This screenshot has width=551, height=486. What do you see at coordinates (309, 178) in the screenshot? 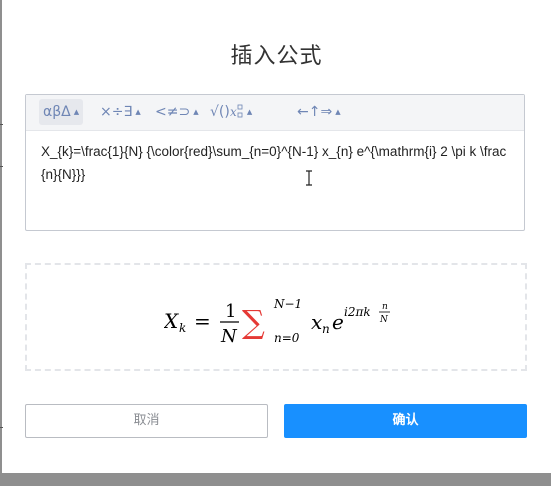
I see `text-cursor-icon` at bounding box center [309, 178].